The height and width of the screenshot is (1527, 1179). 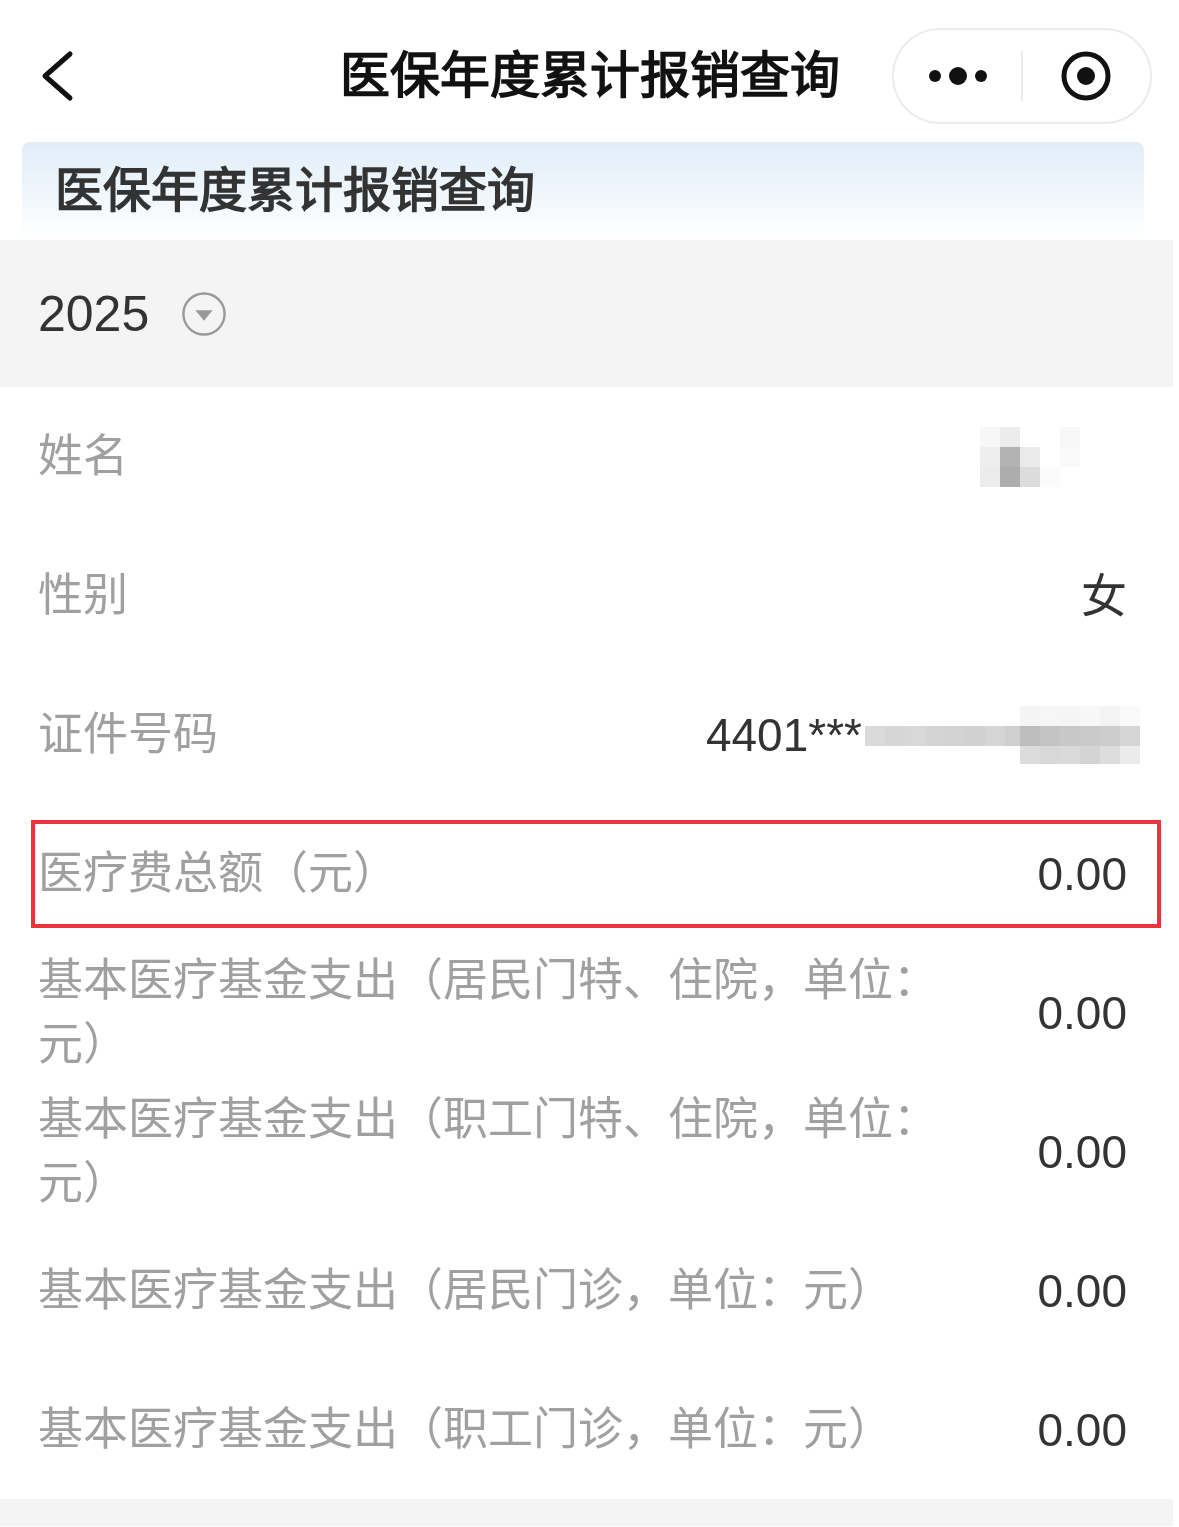 I want to click on field-label: 基本医疗基金支出（居民门特、住院，单位：元）, so click(x=488, y=1012).